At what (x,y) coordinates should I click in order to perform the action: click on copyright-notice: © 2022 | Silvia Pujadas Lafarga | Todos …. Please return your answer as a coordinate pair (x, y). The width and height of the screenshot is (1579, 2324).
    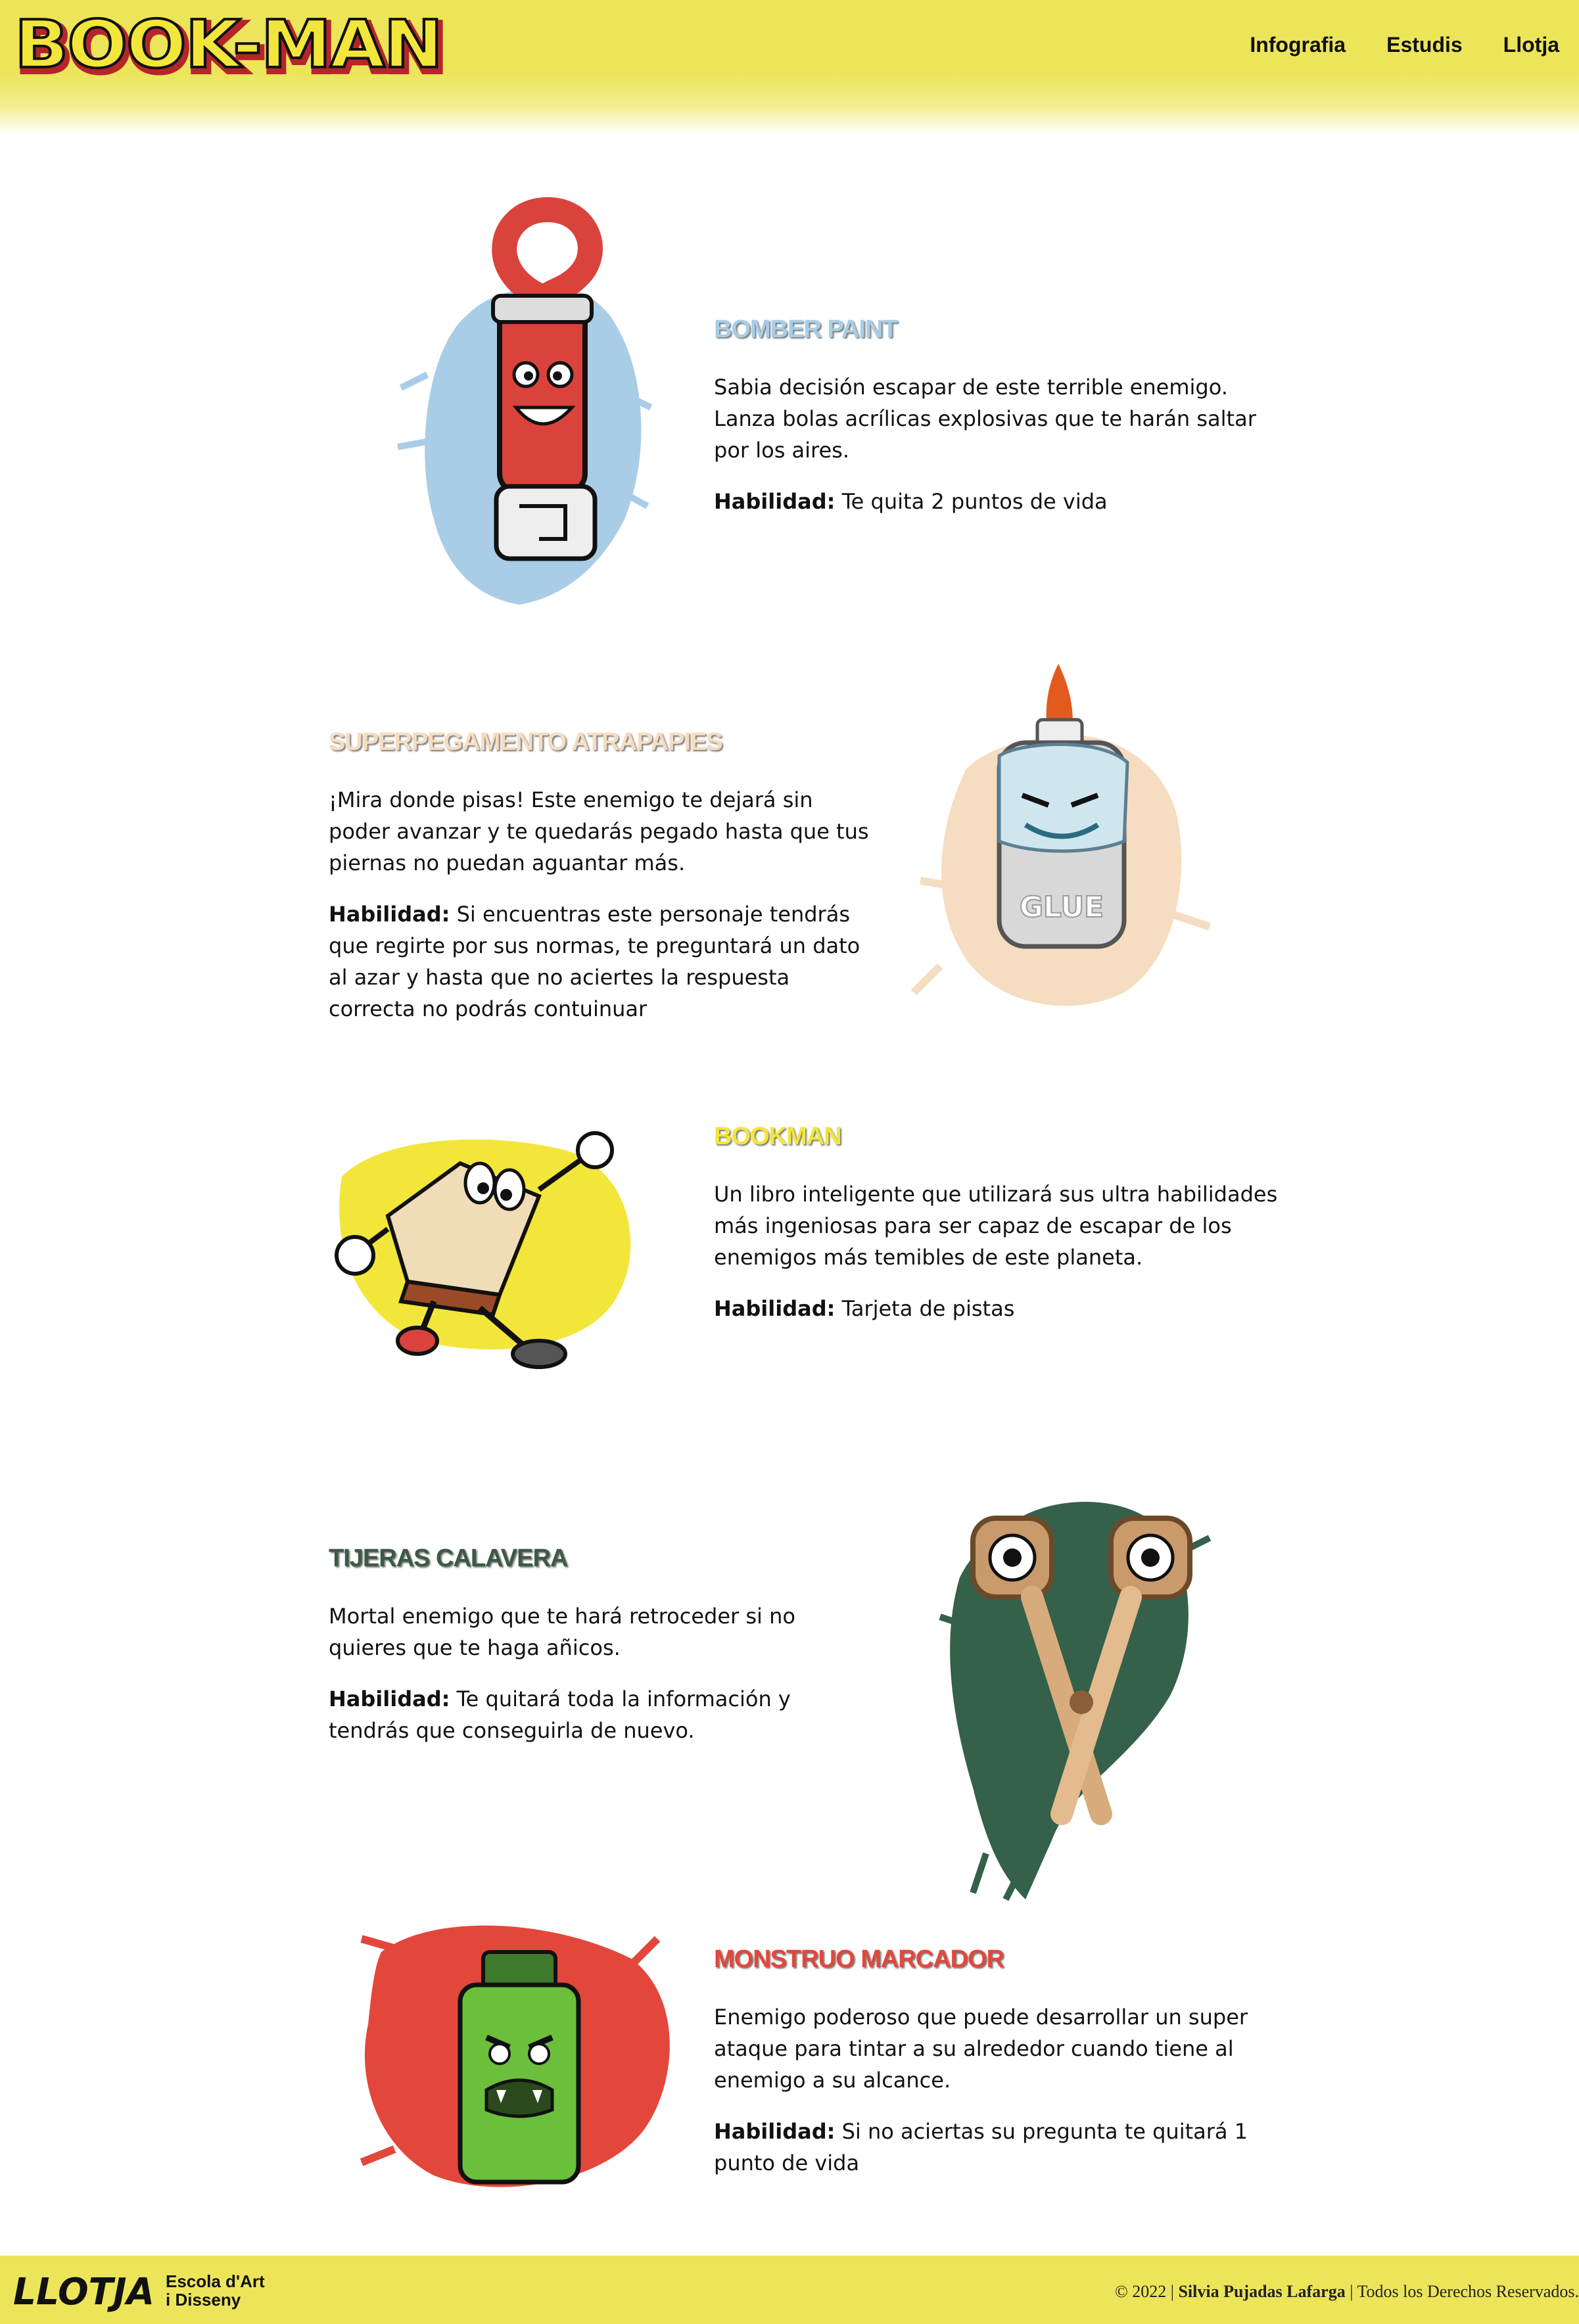
    Looking at the image, I should click on (1346, 2291).